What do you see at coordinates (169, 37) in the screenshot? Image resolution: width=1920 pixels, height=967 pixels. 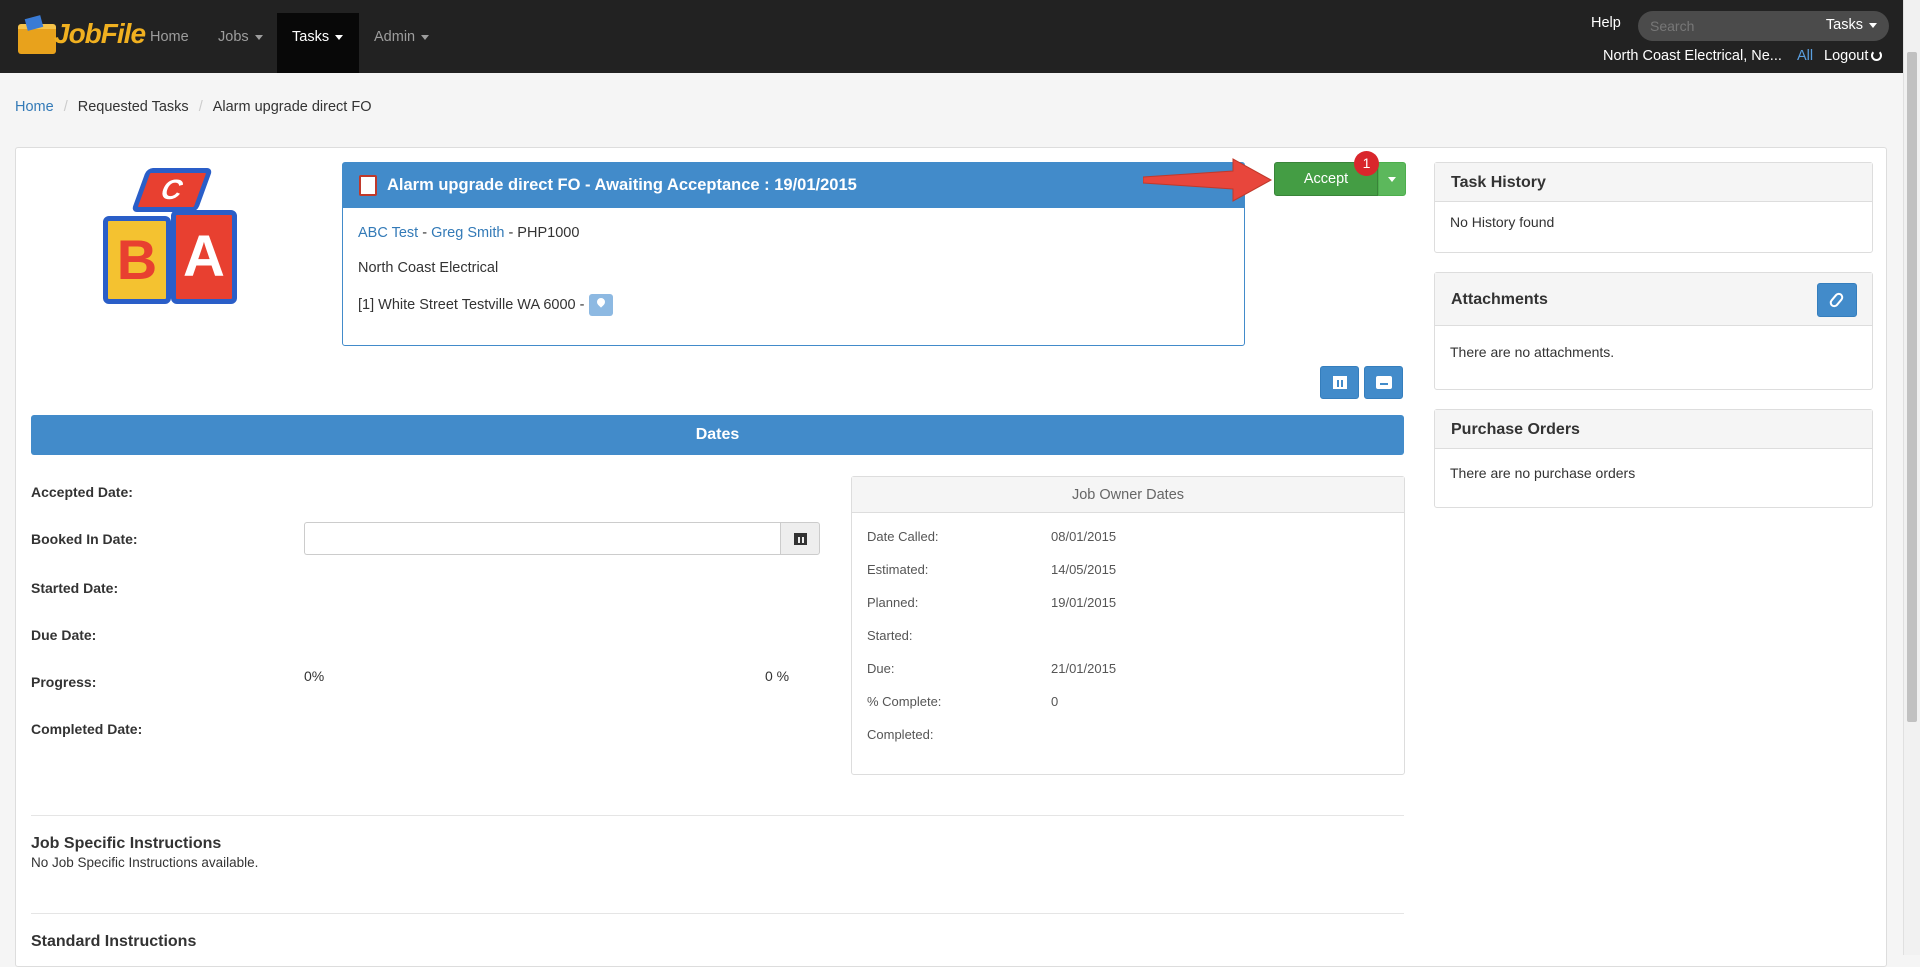 I see `nav-home-label: Home` at bounding box center [169, 37].